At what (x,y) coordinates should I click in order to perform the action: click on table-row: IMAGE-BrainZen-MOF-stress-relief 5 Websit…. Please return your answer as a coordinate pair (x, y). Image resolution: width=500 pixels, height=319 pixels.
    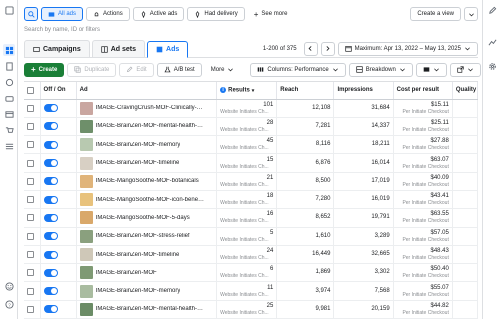
    Looking at the image, I should click on (251, 236).